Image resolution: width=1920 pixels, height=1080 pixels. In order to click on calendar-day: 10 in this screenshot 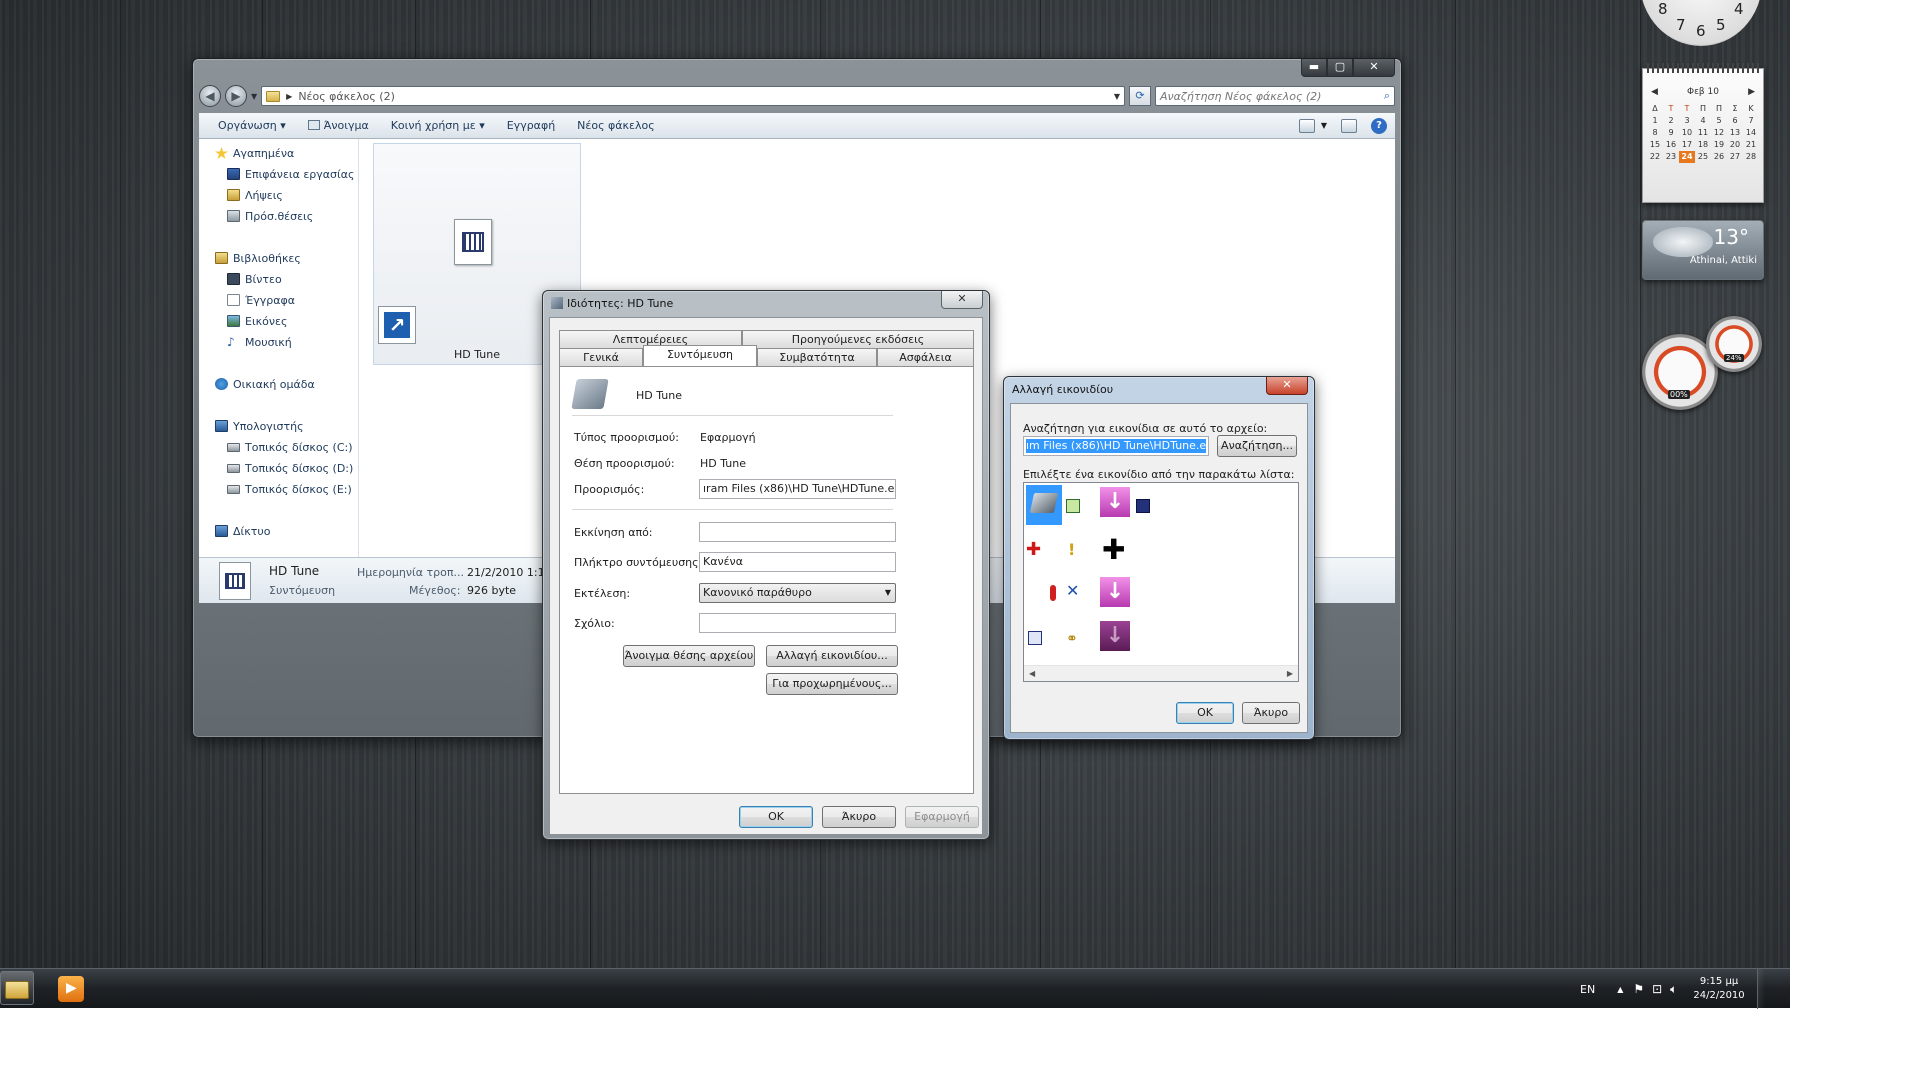, I will do `click(1687, 133)`.